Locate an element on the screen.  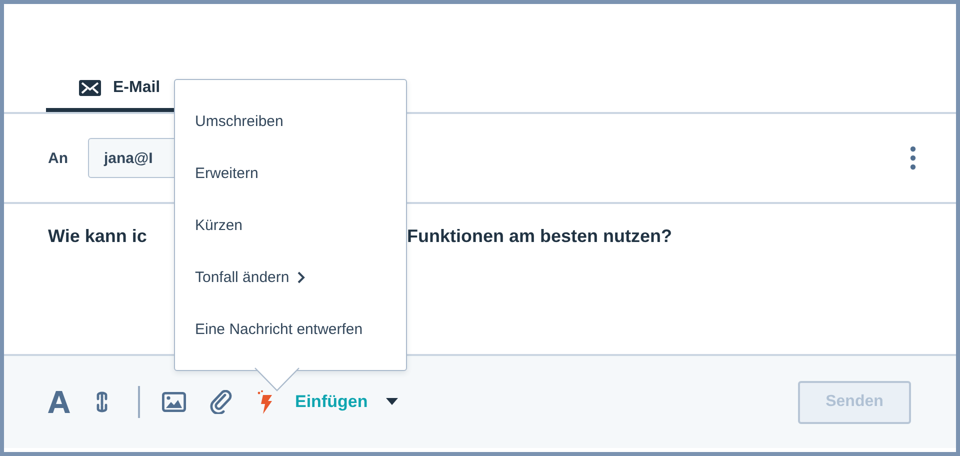
lightning-icon is located at coordinates (265, 402).